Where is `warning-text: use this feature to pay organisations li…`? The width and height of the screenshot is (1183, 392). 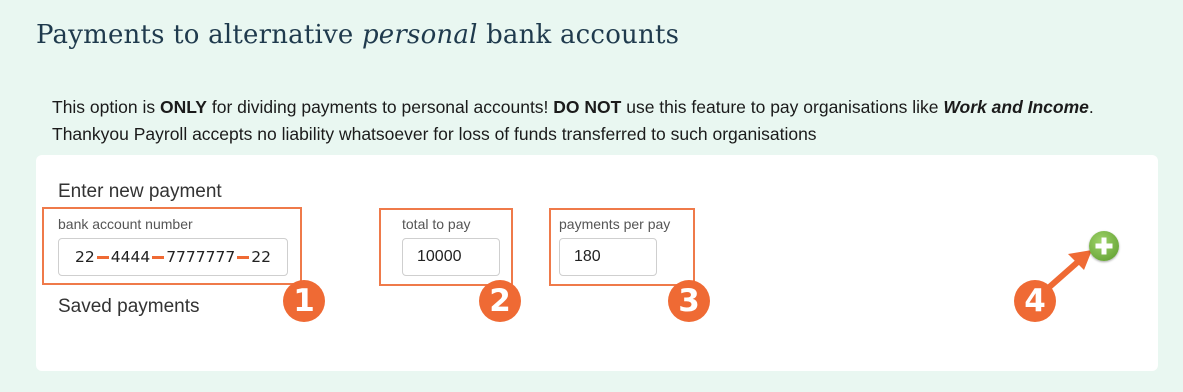
warning-text: use this feature to pay organisations li… is located at coordinates (782, 107).